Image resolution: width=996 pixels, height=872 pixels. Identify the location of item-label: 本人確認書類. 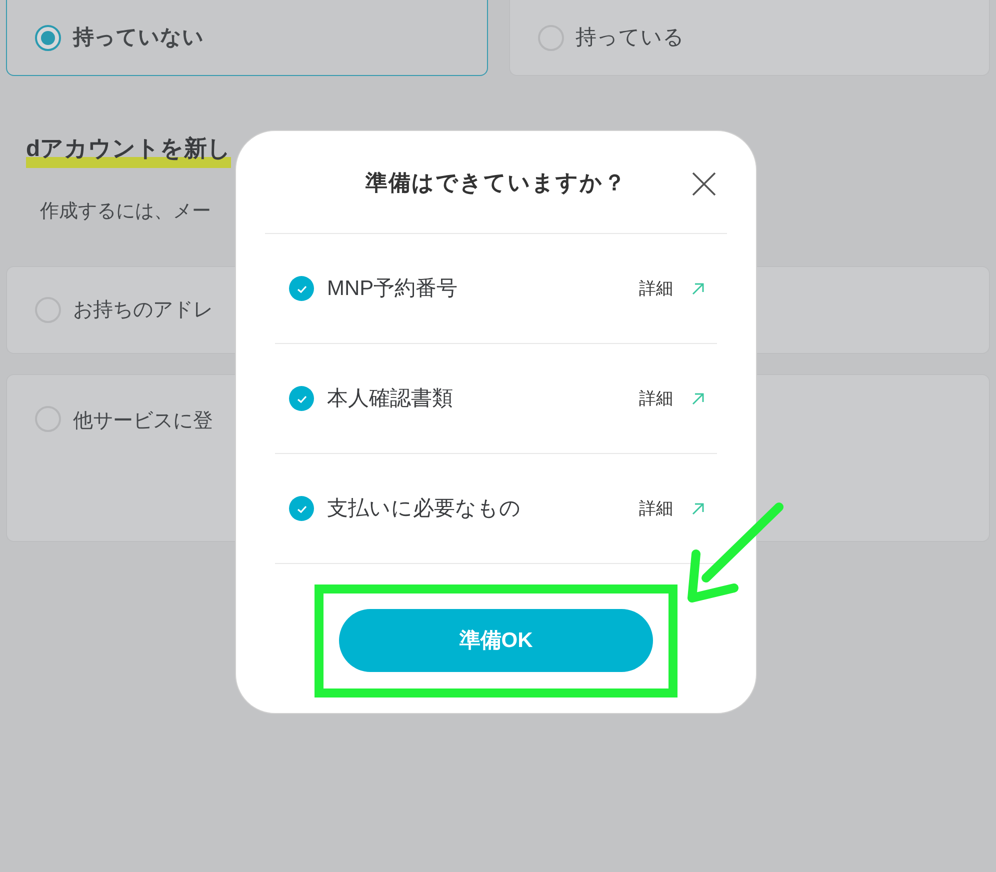
(390, 399).